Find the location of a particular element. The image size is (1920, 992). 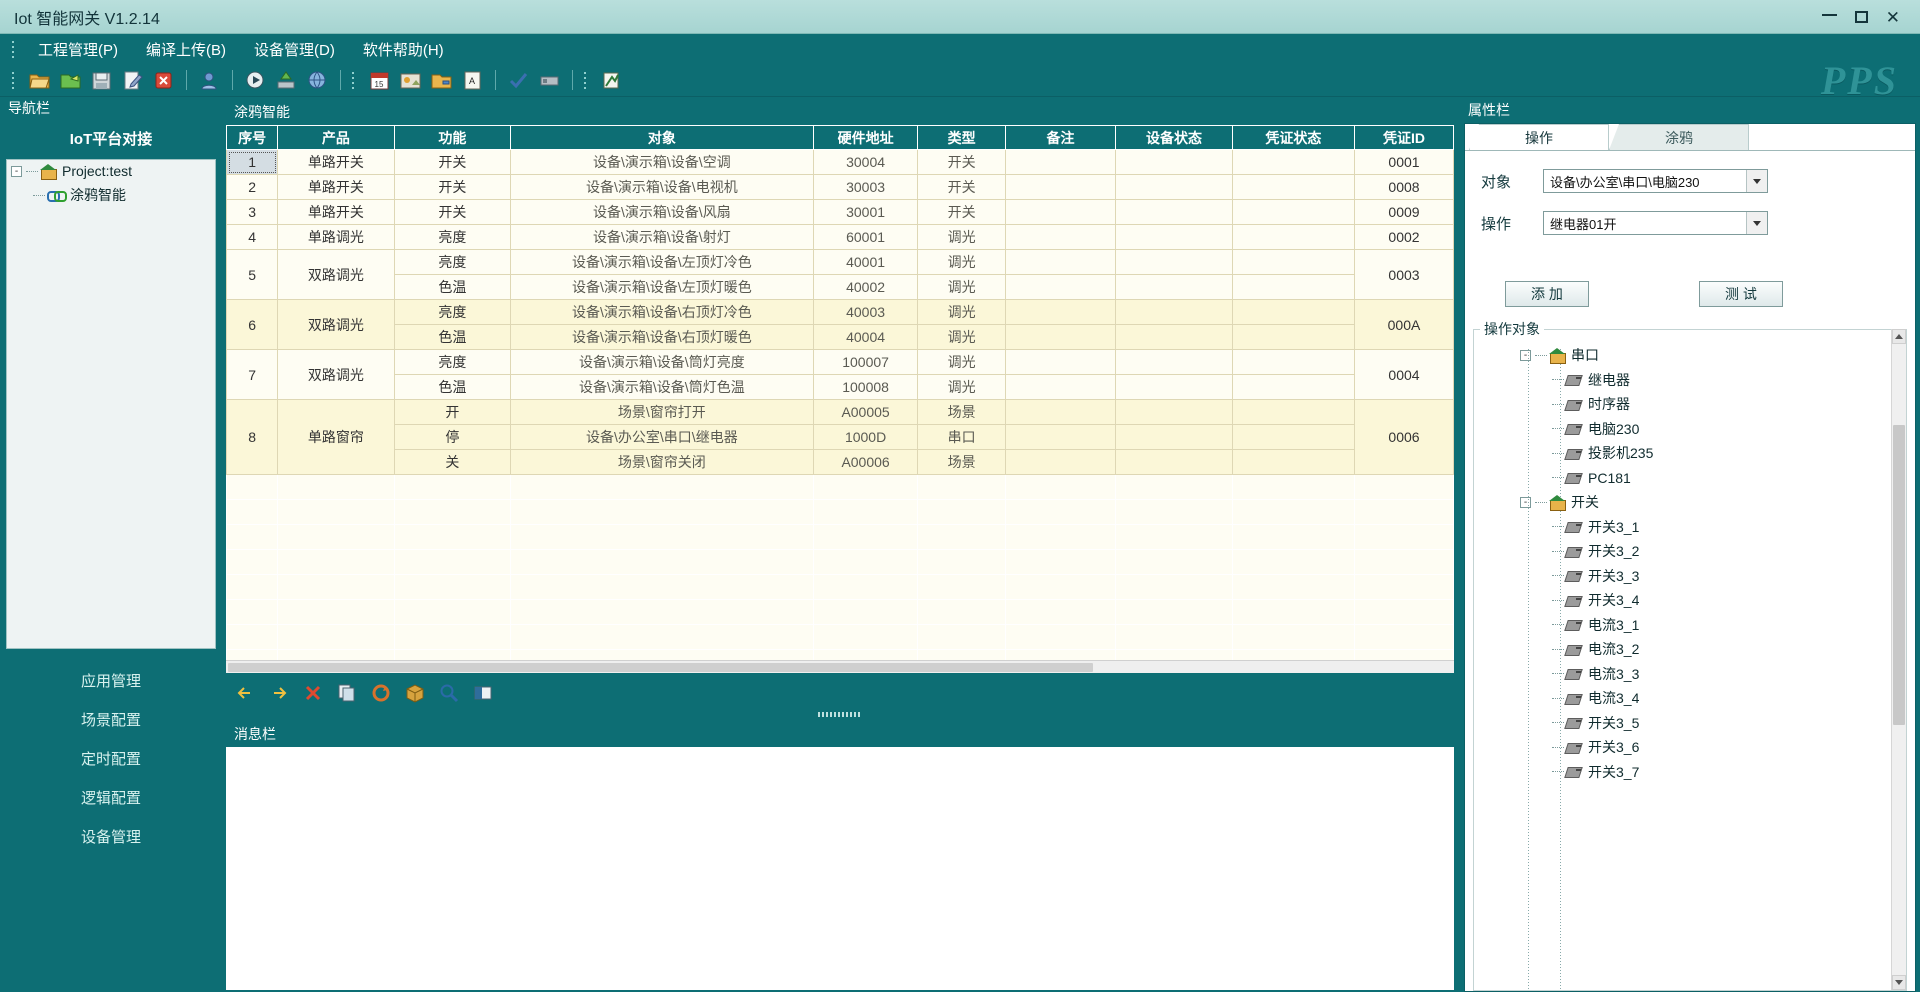

cell-object: 设备\办公室\串口\继电器 is located at coordinates (662, 437).